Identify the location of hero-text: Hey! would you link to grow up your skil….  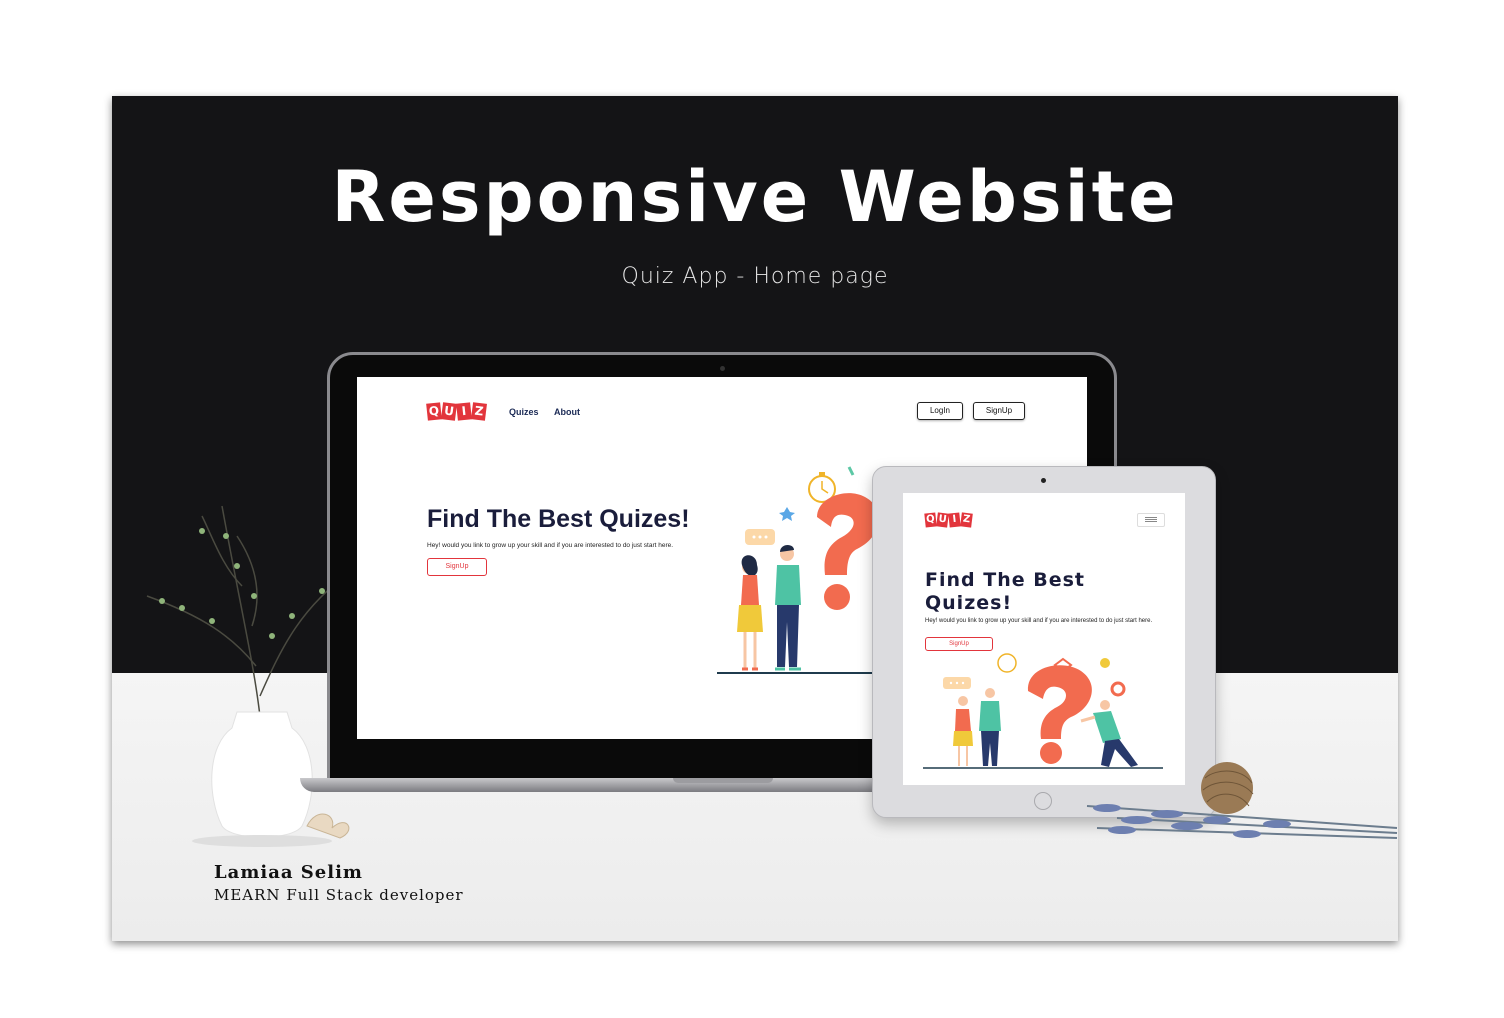
(550, 545).